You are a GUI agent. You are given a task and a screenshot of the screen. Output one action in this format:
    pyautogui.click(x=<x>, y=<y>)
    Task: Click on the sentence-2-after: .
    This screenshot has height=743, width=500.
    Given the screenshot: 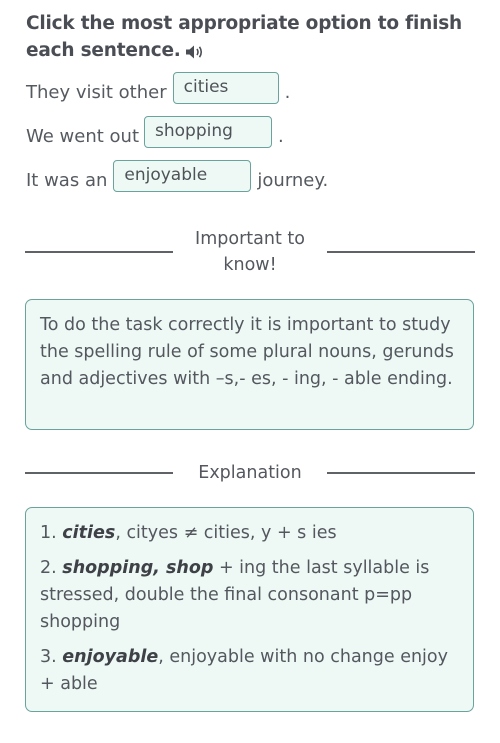 What is the action you would take?
    pyautogui.click(x=281, y=136)
    